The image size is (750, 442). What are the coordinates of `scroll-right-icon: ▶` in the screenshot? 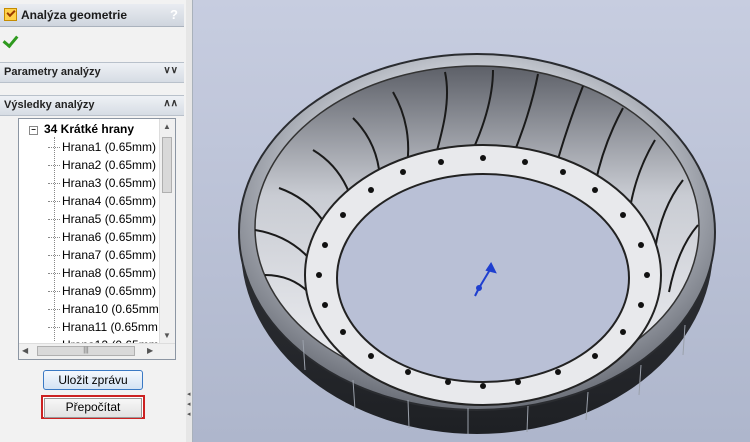 It's located at (150, 350).